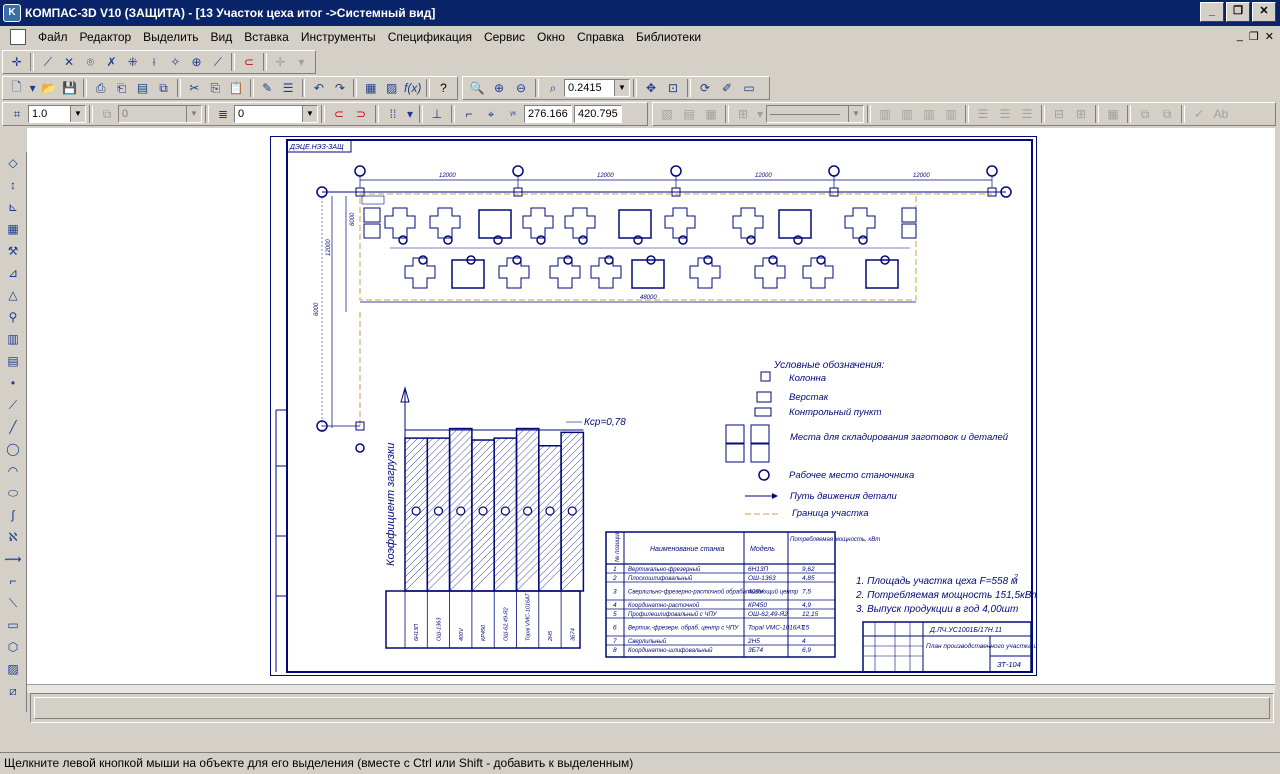 The width and height of the screenshot is (1280, 774). I want to click on undo-icon: ↶, so click(318, 88).